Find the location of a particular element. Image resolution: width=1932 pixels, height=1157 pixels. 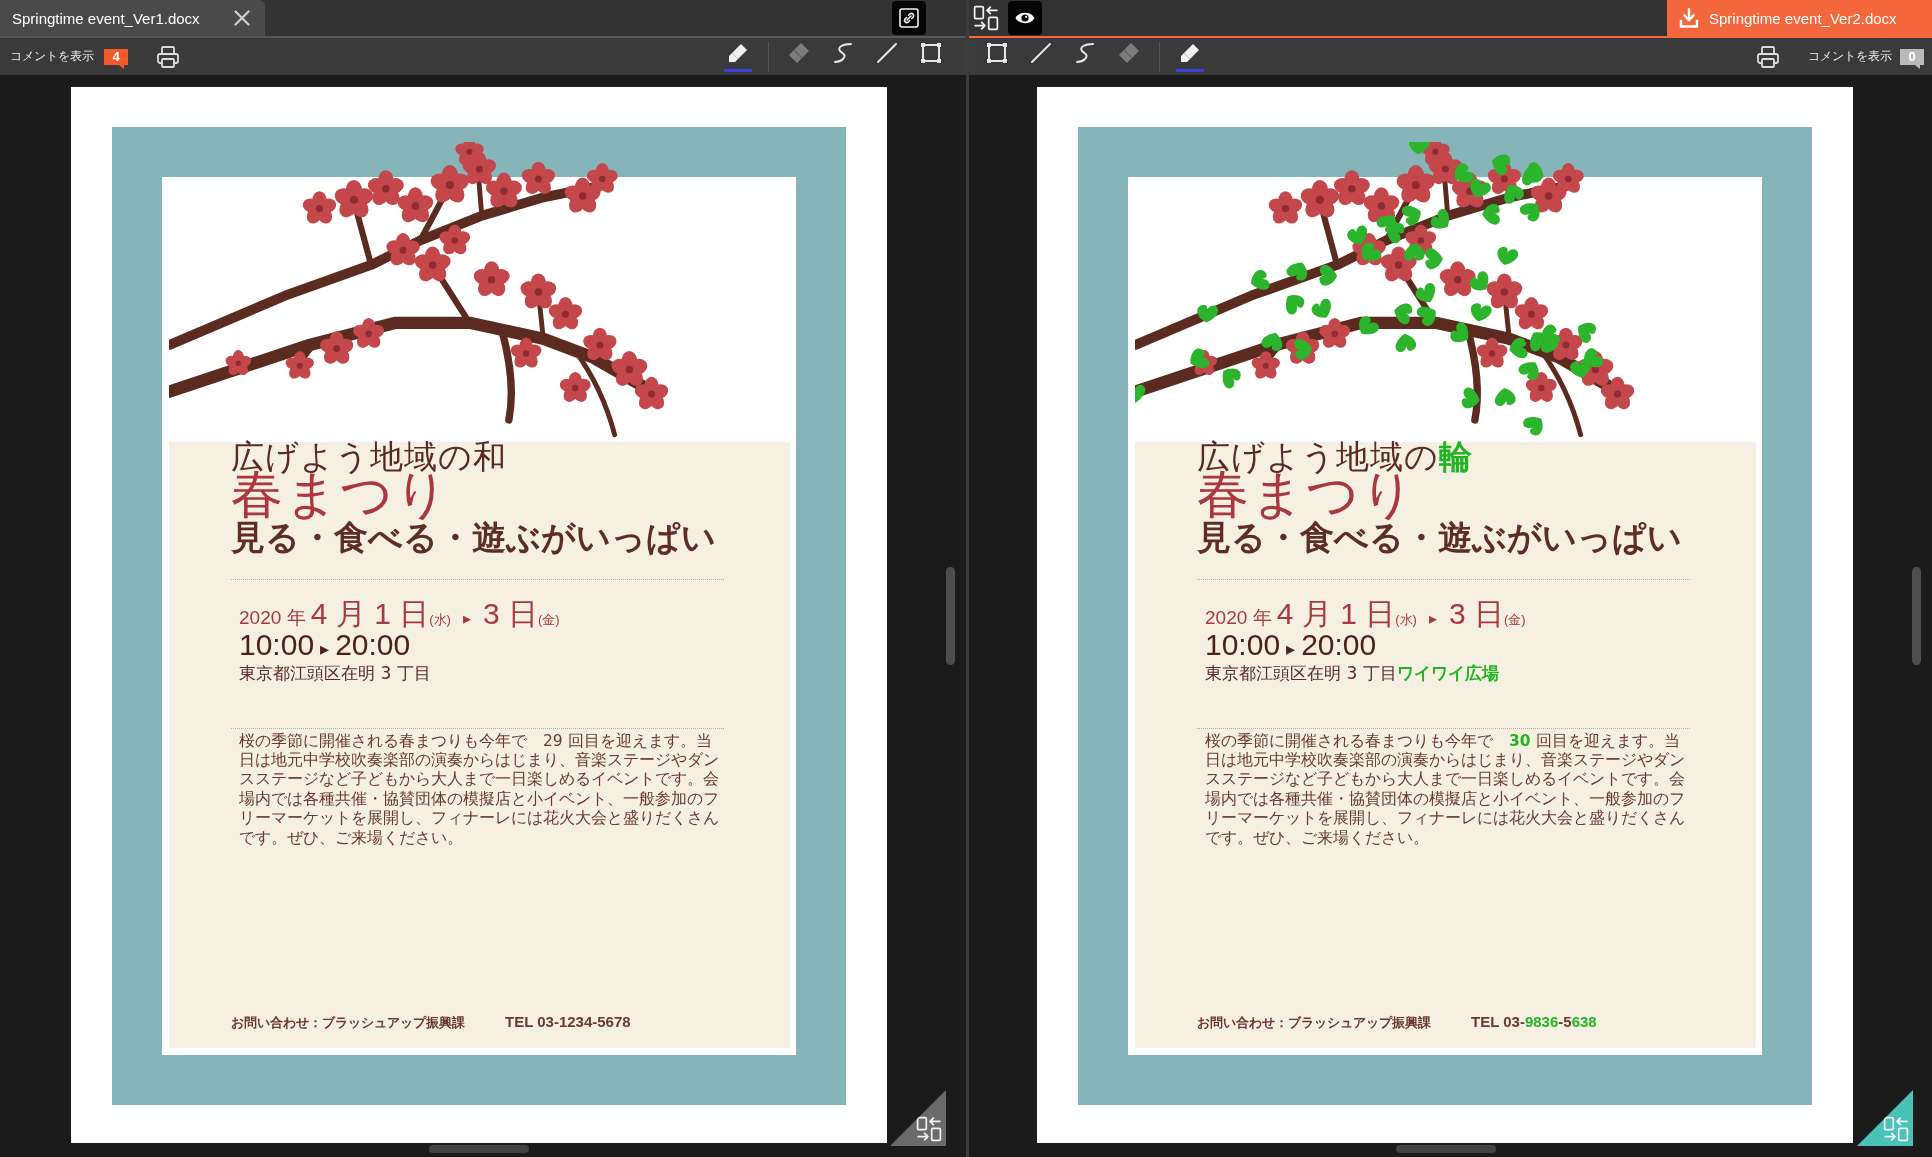

phone-number: TEL 03-1234-5678 is located at coordinates (568, 1021).